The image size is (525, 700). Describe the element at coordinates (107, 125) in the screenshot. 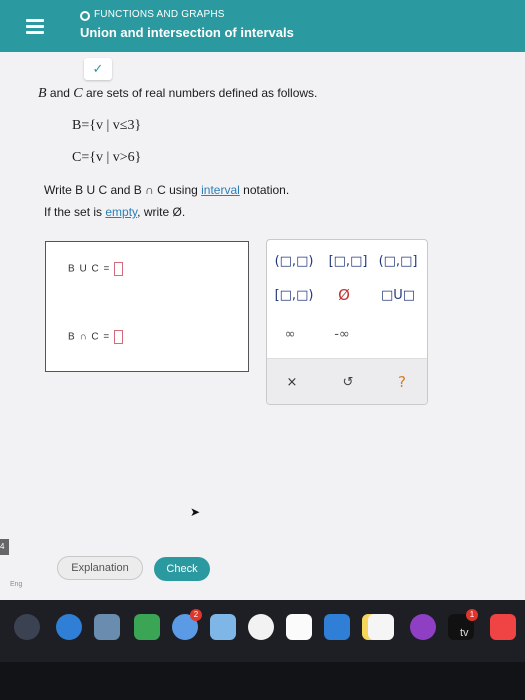

I see `set-b-definition: B={v | v≤3}` at that location.